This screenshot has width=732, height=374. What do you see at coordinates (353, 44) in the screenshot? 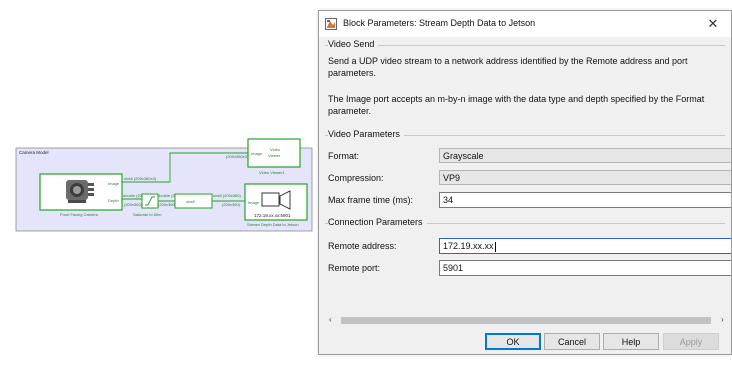
I see `section-video-send: Video Send` at bounding box center [353, 44].